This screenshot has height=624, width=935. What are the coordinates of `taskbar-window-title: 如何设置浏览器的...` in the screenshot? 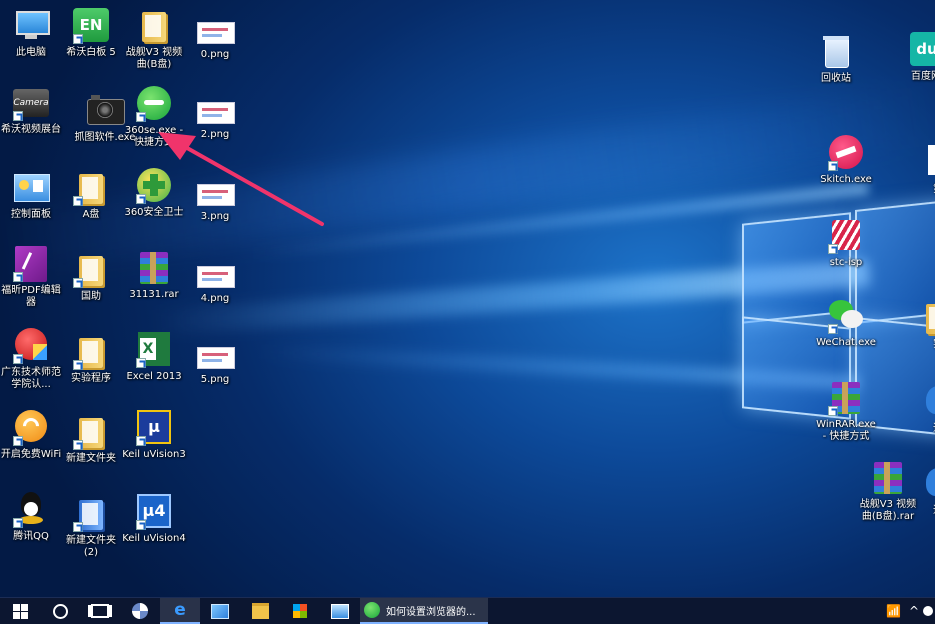 It's located at (431, 612).